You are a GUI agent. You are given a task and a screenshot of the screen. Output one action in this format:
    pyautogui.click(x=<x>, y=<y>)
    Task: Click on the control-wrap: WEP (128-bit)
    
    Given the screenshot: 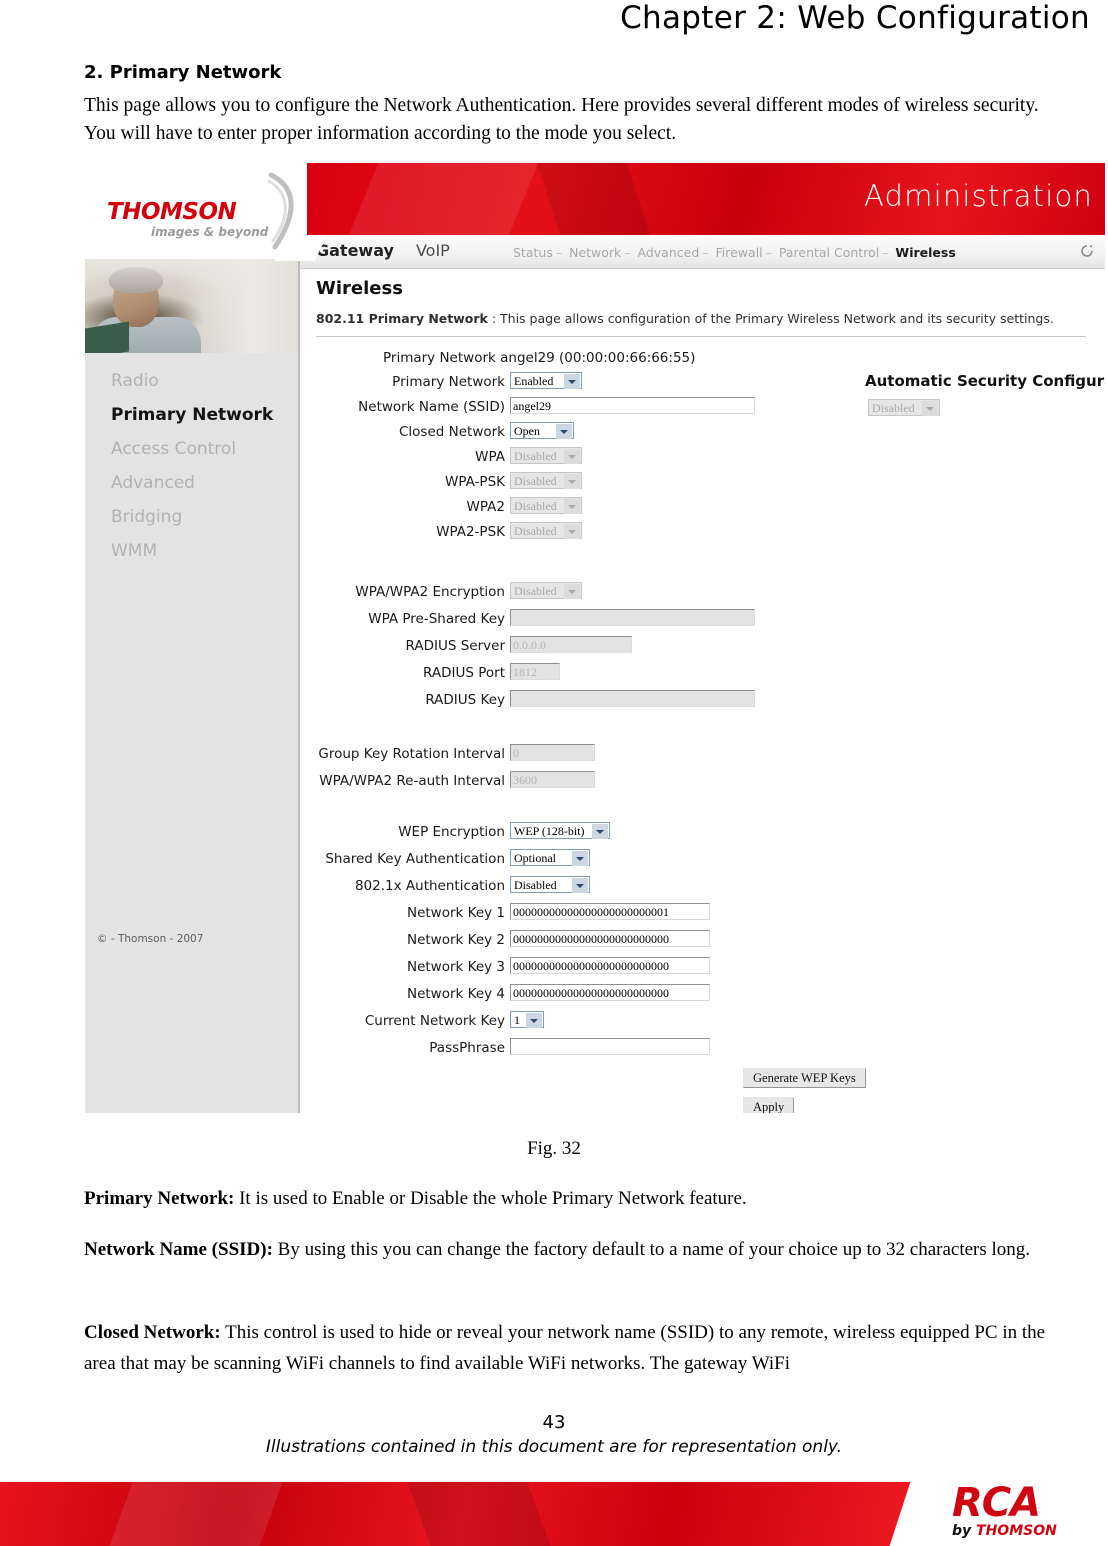 What is the action you would take?
    pyautogui.click(x=560, y=831)
    